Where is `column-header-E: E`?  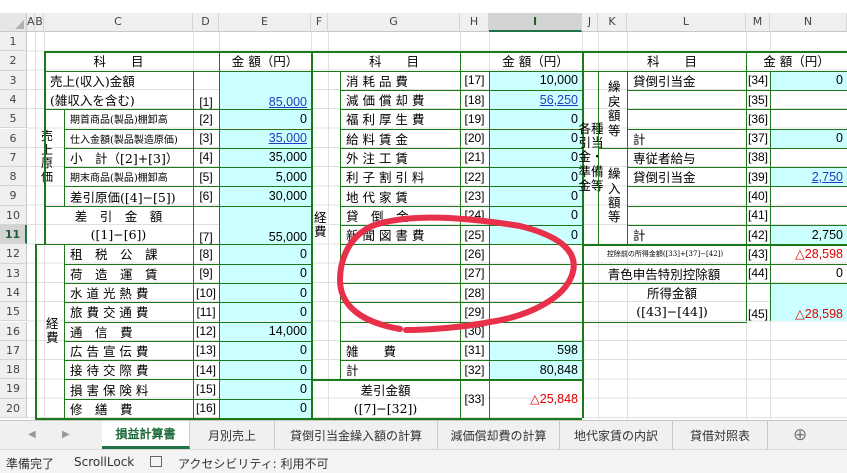
column-header-E: E is located at coordinates (265, 22).